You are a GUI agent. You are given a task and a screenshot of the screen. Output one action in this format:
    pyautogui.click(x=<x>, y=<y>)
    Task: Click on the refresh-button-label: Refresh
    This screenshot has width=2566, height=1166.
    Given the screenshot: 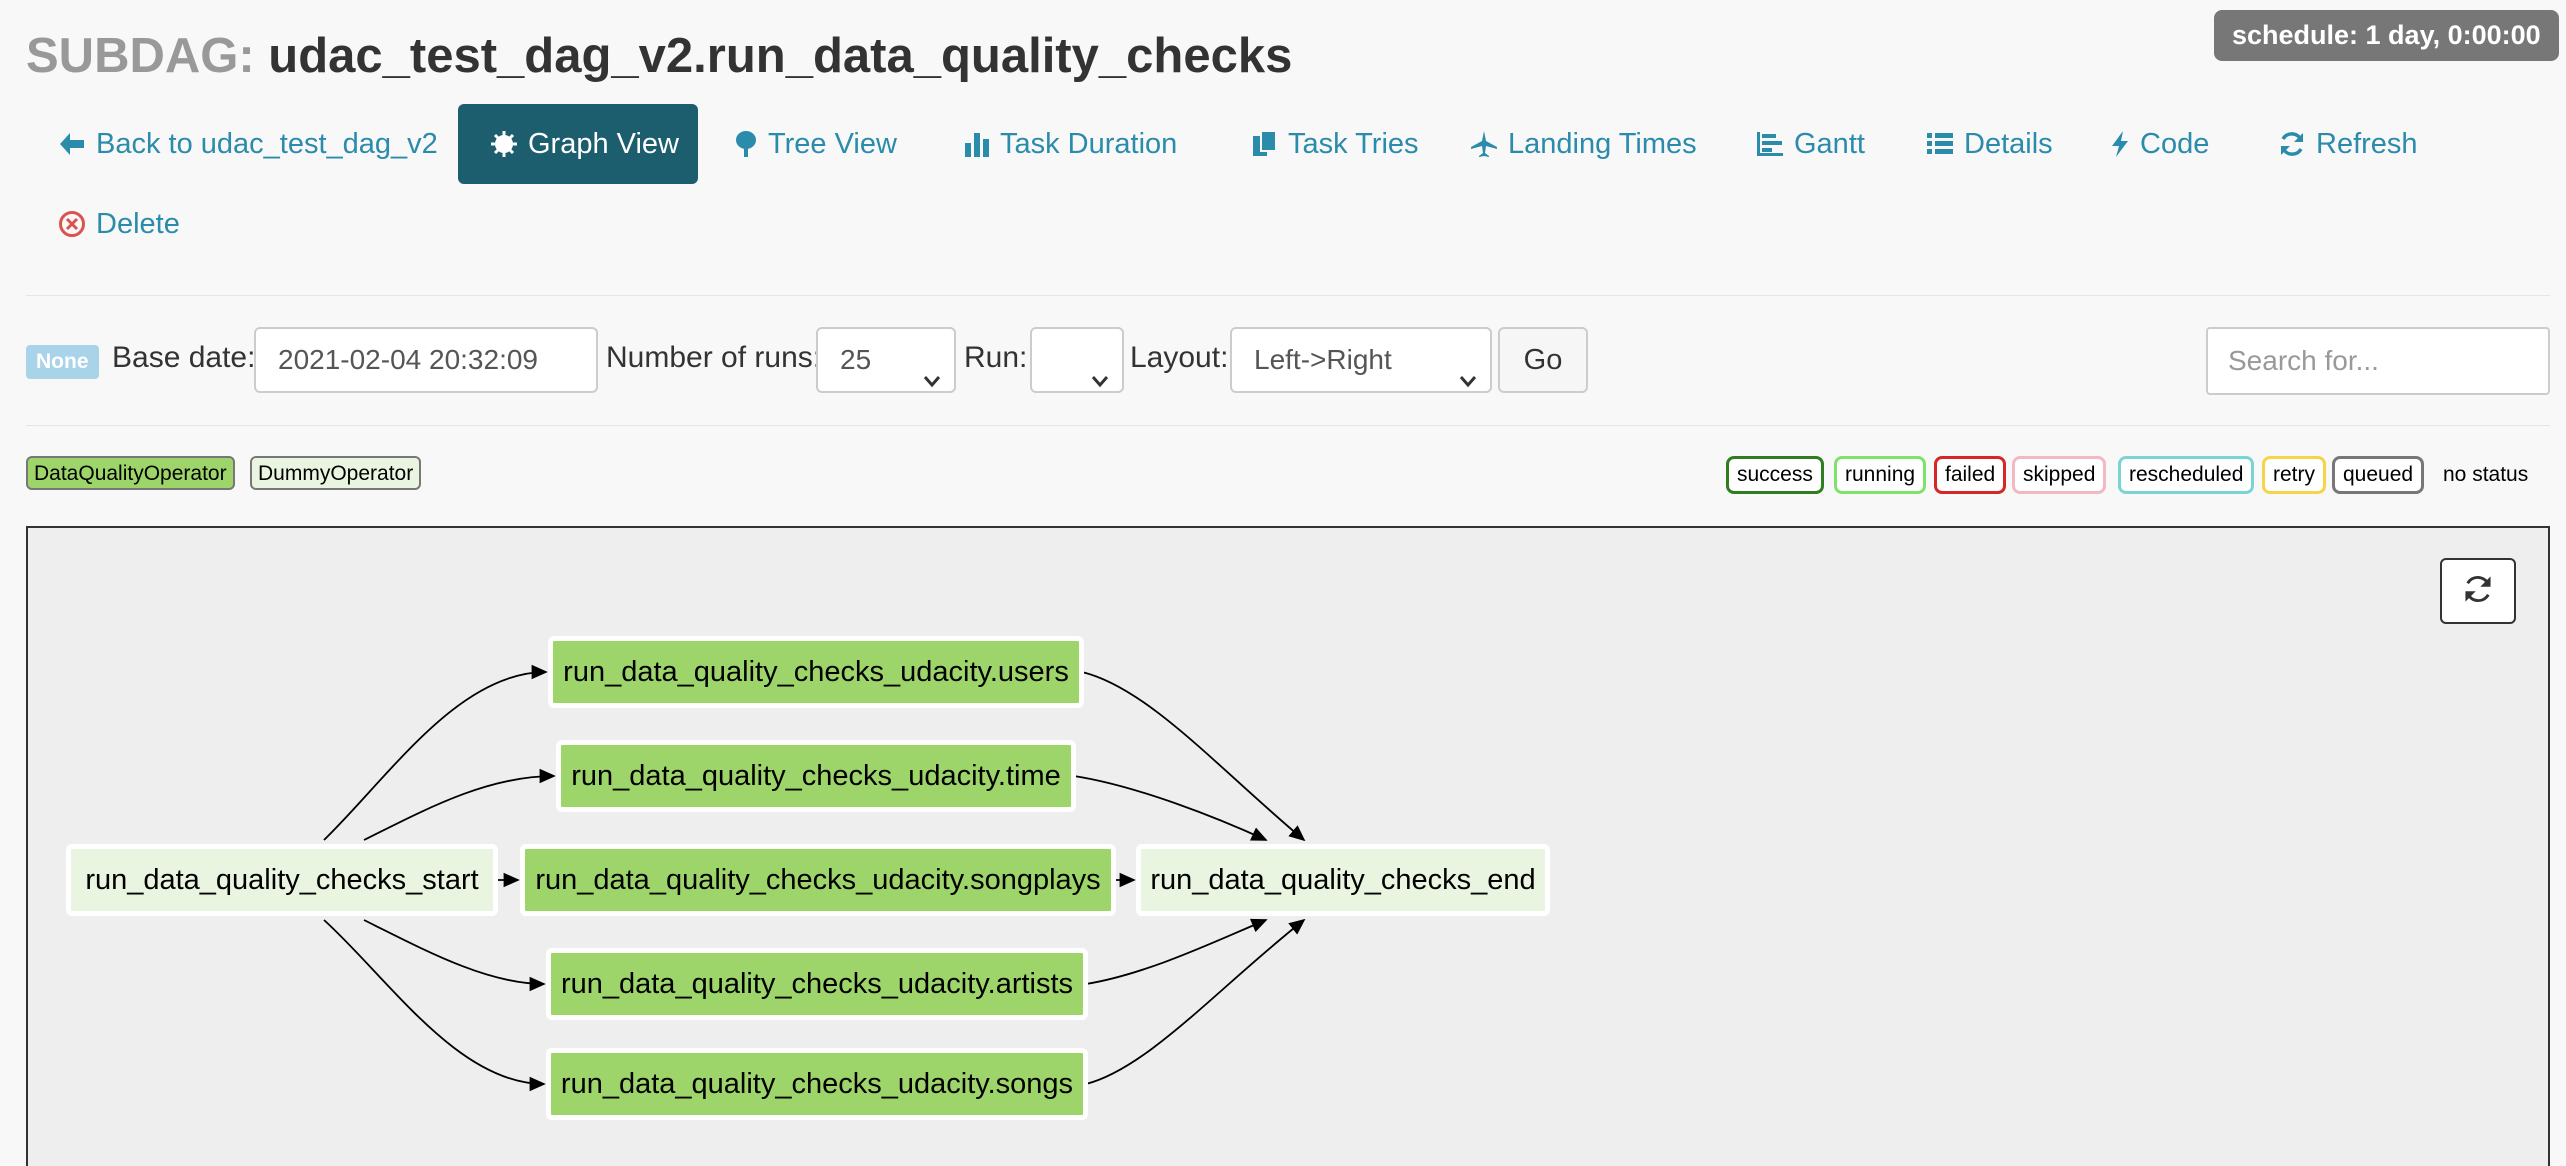 What is the action you would take?
    pyautogui.click(x=2367, y=143)
    